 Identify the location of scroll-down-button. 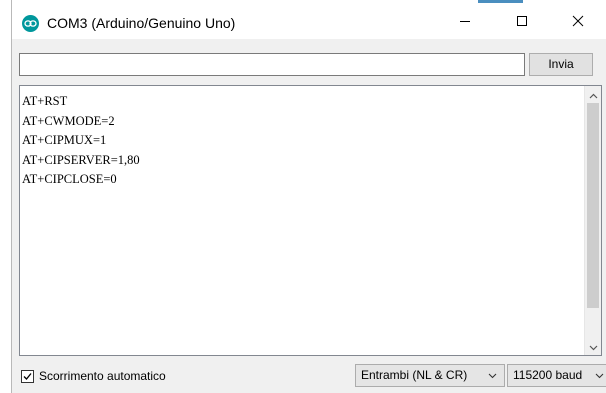
(593, 346).